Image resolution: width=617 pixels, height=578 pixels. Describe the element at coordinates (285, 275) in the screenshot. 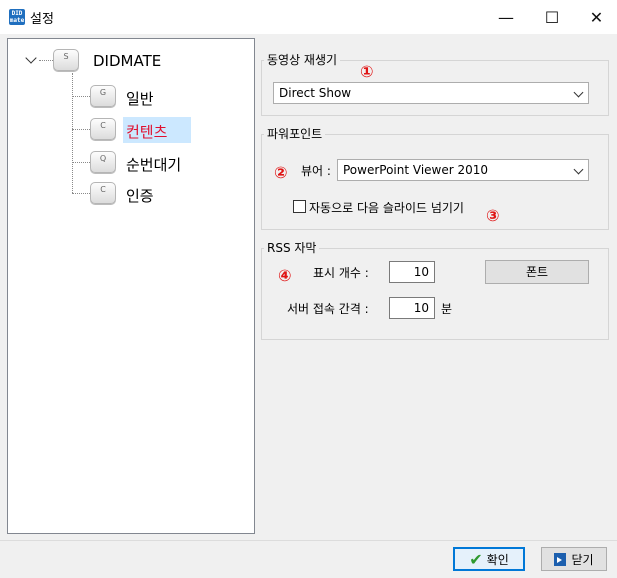

I see `annotation-badge-4: ④` at that location.